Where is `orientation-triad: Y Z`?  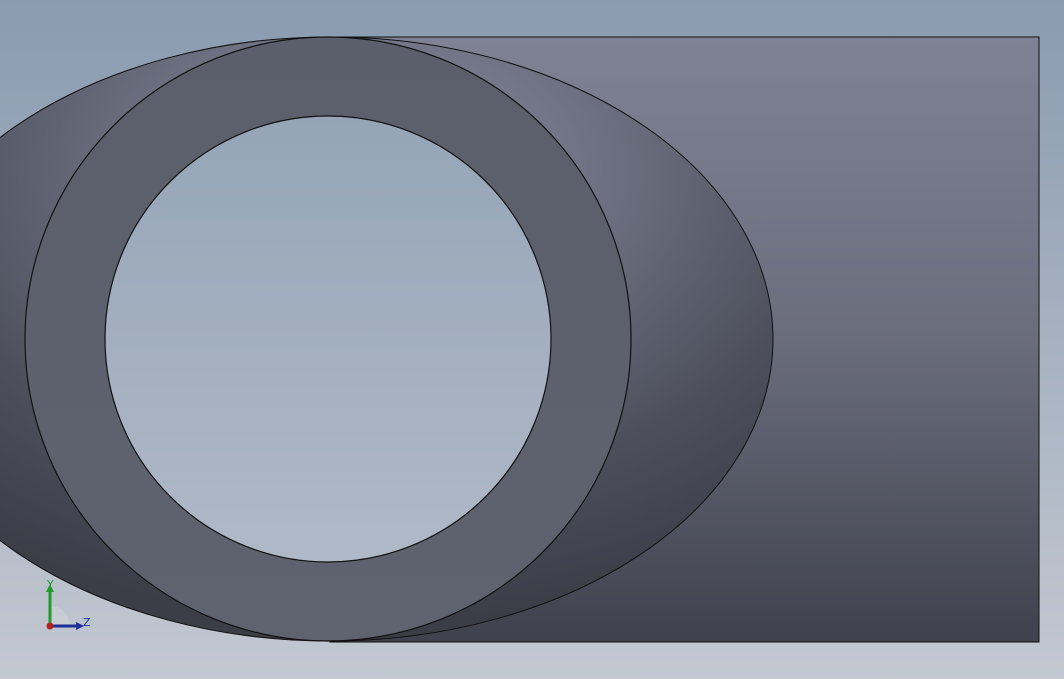
orientation-triad: Y Z is located at coordinates (68, 608).